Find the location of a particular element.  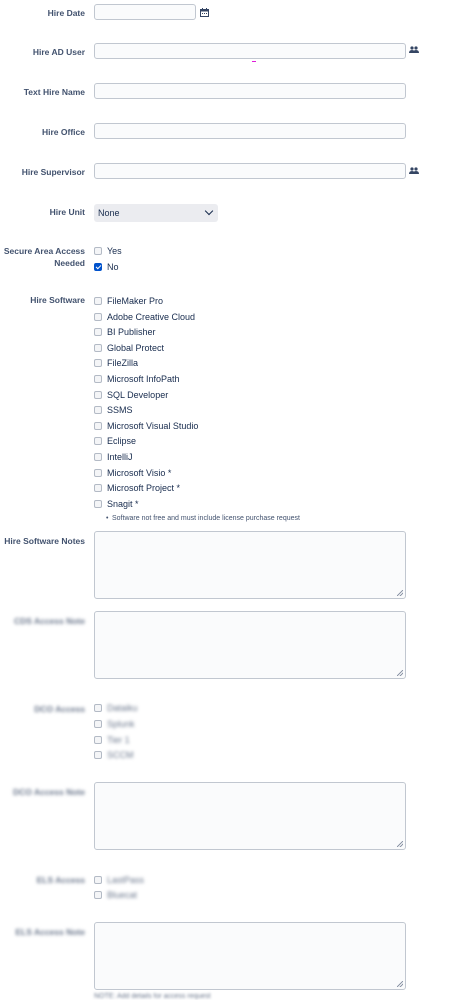

hire-ad-user-input is located at coordinates (250, 51).